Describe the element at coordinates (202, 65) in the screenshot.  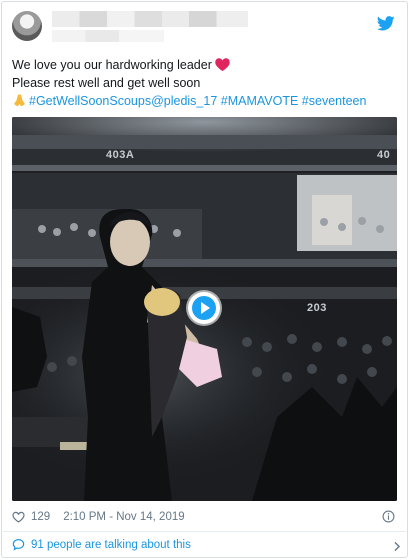
I see `tweet-line-1: We love you our hardworking leader` at that location.